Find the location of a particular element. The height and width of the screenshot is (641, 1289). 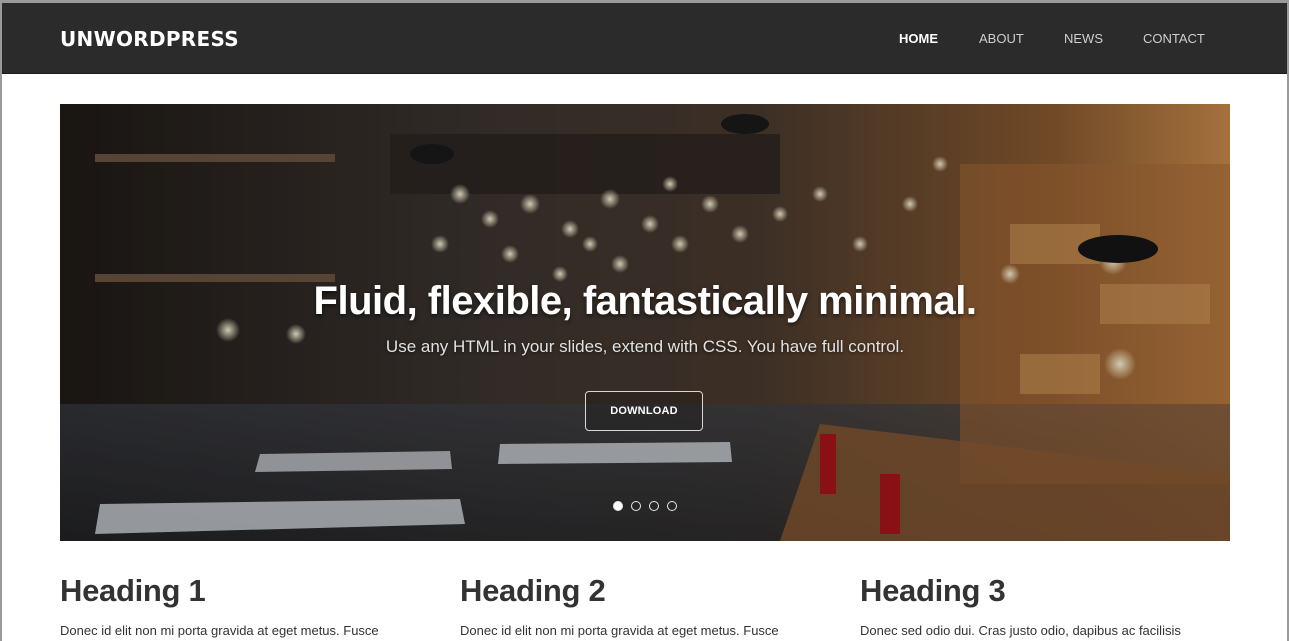

carousel-indicators is located at coordinates (648, 507).